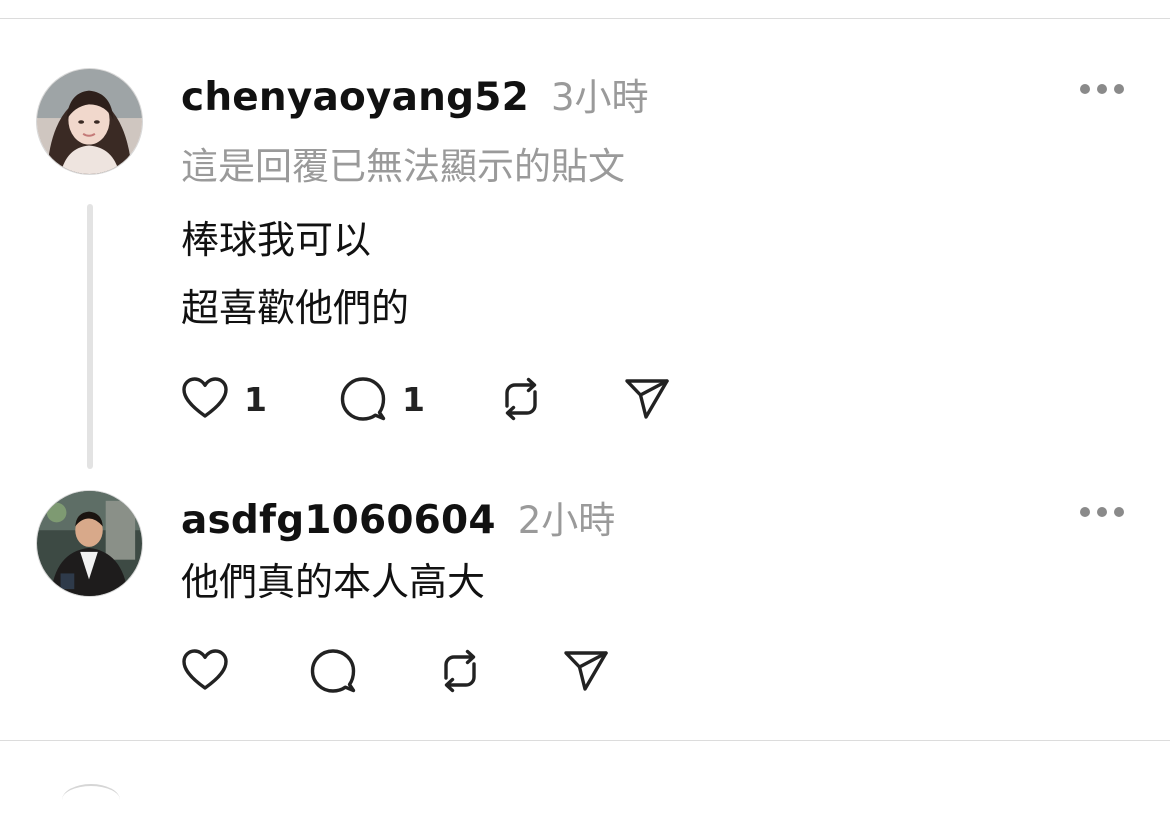 This screenshot has width=1170, height=816. Describe the element at coordinates (413, 399) in the screenshot. I see `comment-count: 1` at that location.